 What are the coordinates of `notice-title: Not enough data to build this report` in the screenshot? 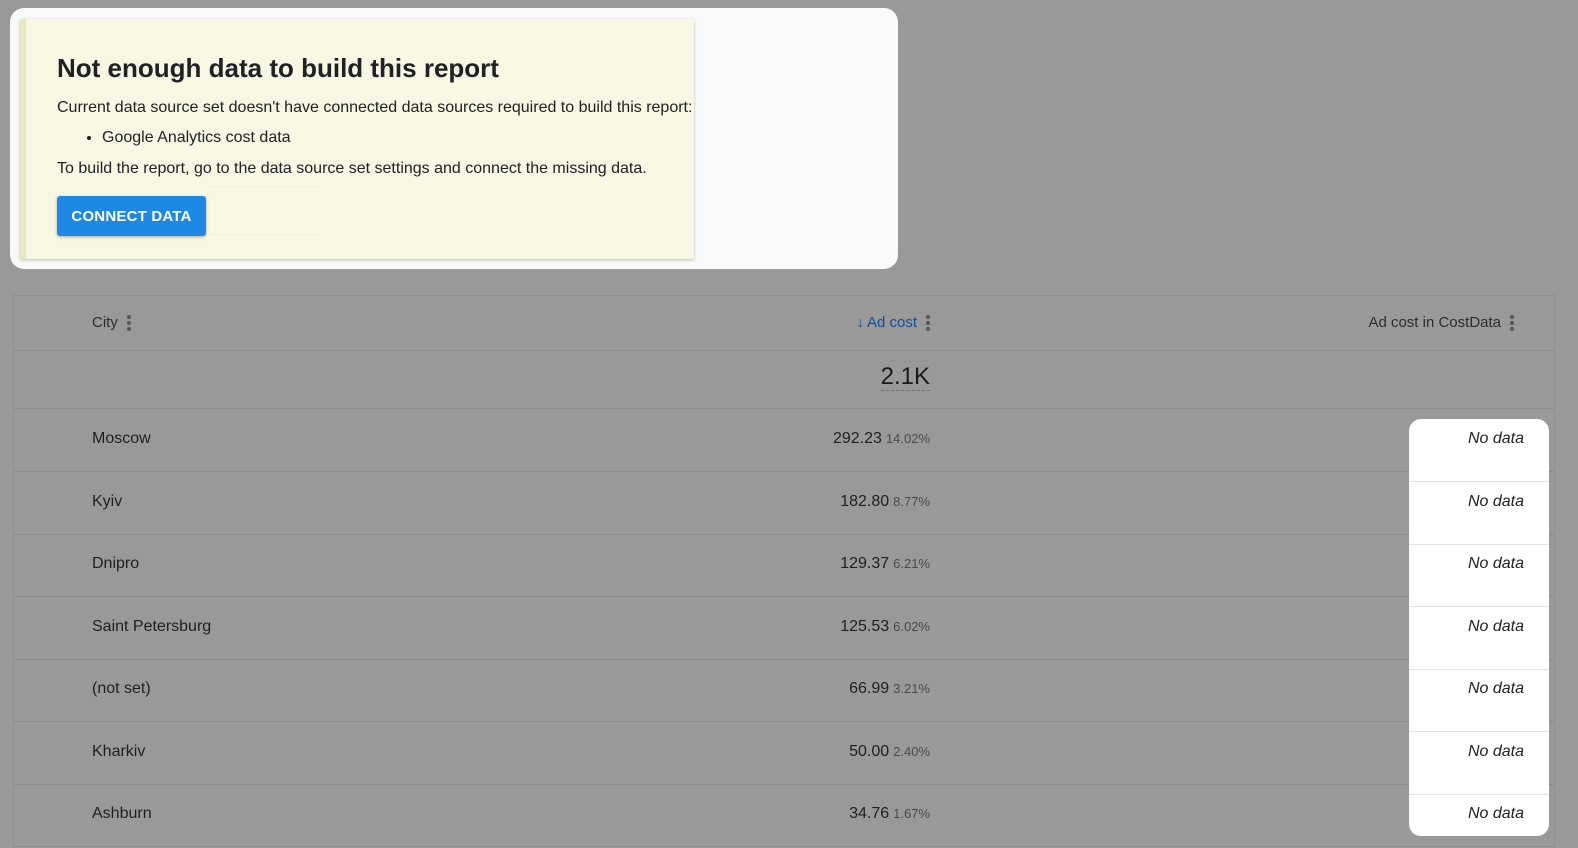 It's located at (278, 68).